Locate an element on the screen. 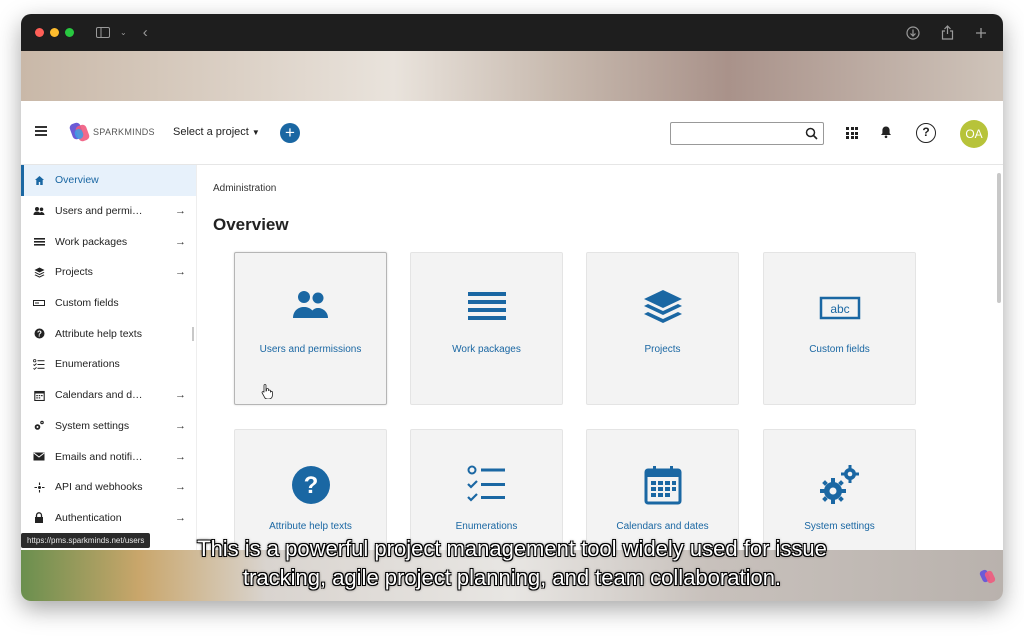  tile-calendars-and-dates: Calendars and dates is located at coordinates (662, 489).